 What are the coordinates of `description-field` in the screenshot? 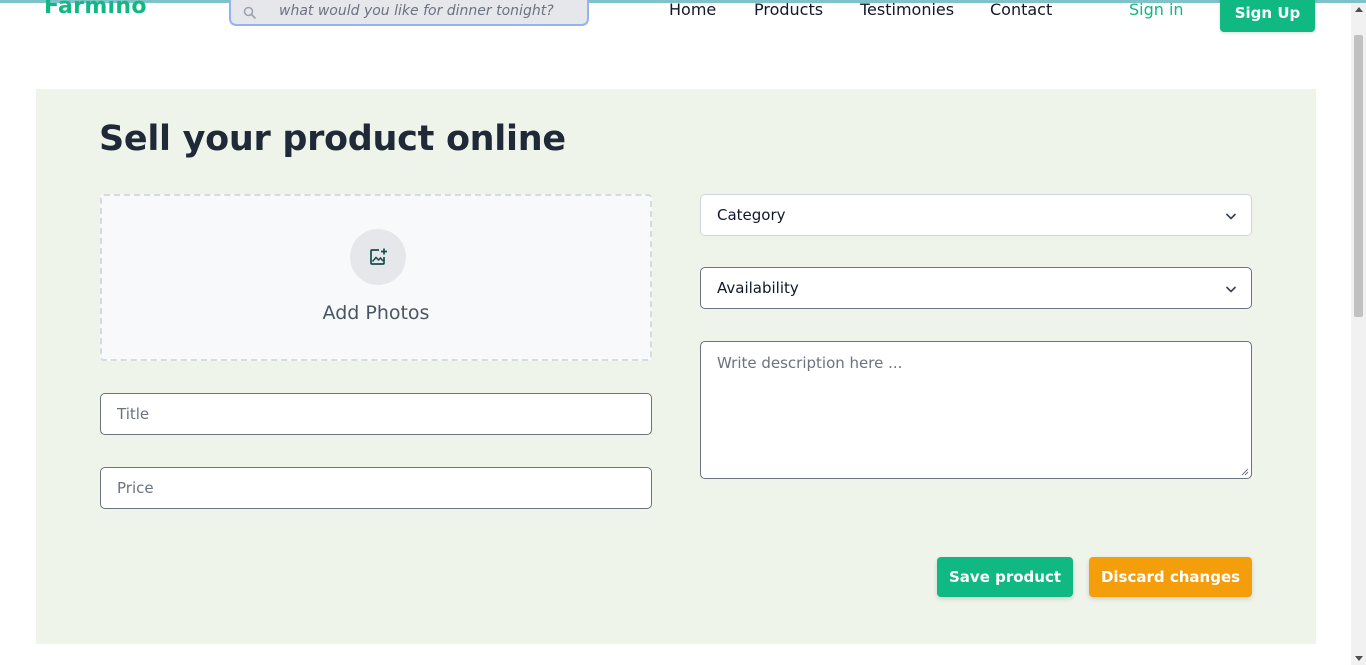 It's located at (976, 410).